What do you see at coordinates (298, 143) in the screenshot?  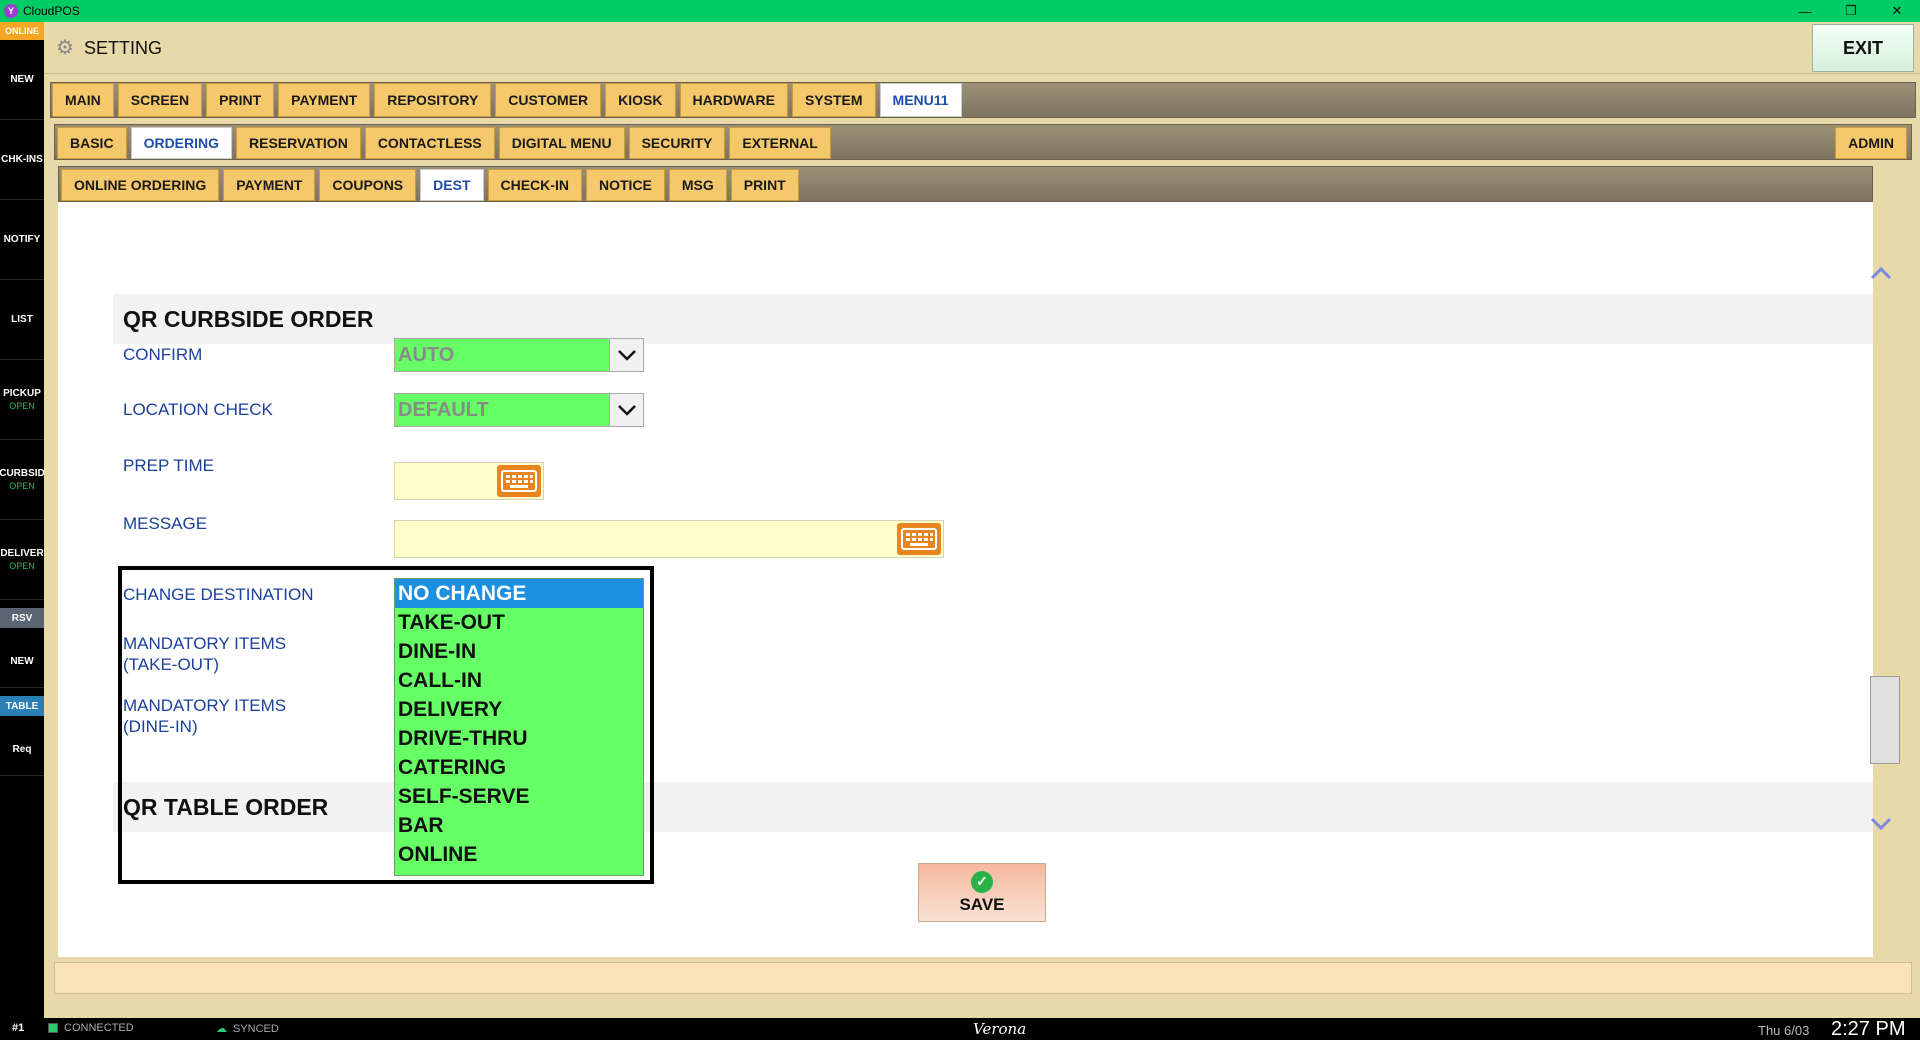 I see `subtab-reservation: RESERVATION` at bounding box center [298, 143].